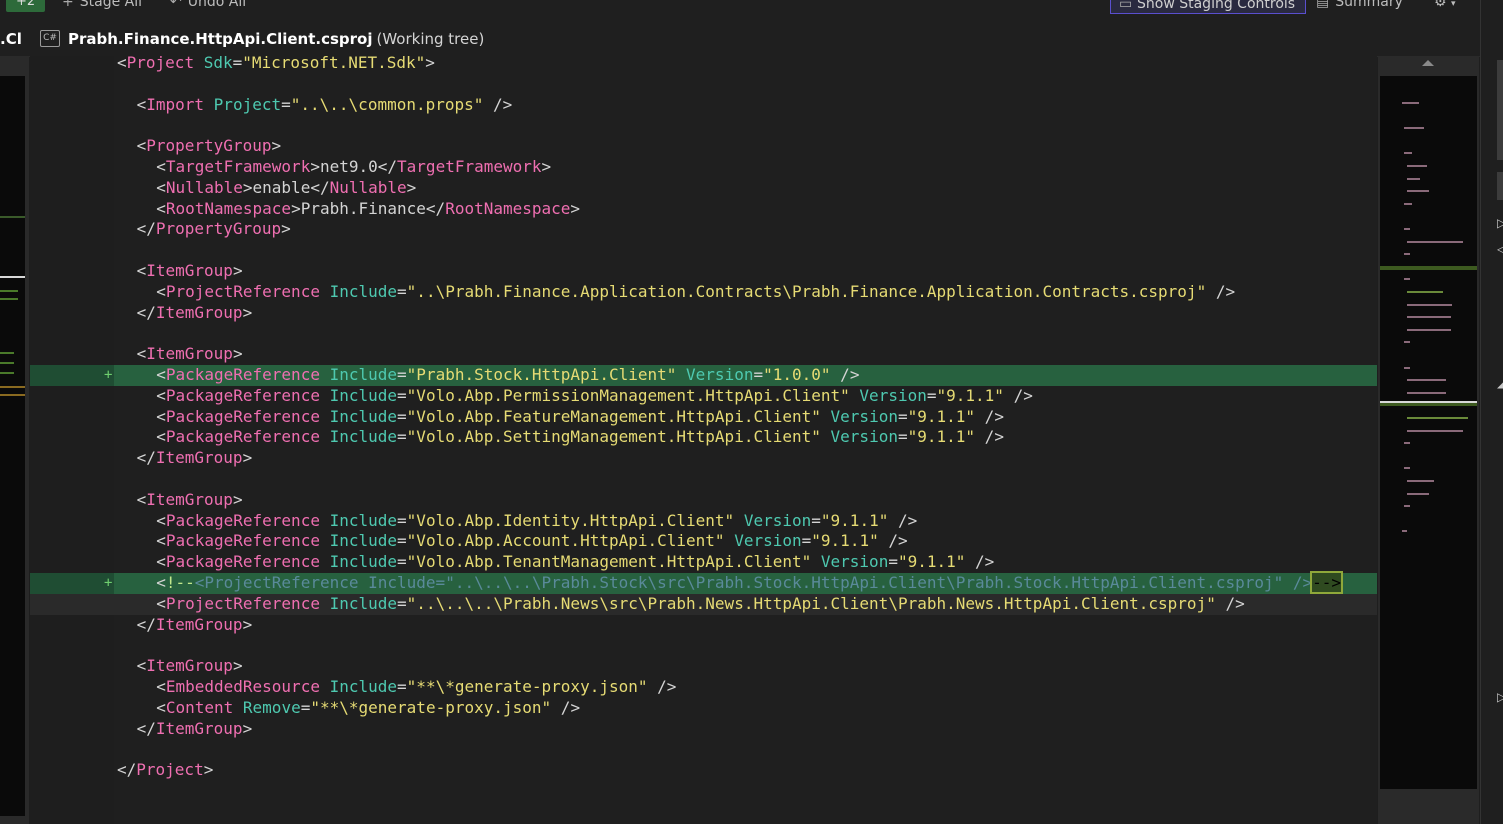  Describe the element at coordinates (430, 39) in the screenshot. I see `working-tree-label: (Working tree)` at that location.